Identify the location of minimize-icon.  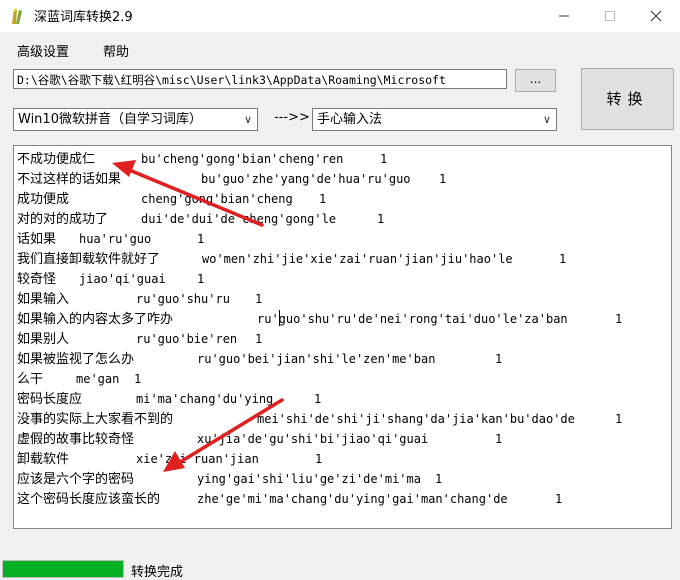
(564, 16).